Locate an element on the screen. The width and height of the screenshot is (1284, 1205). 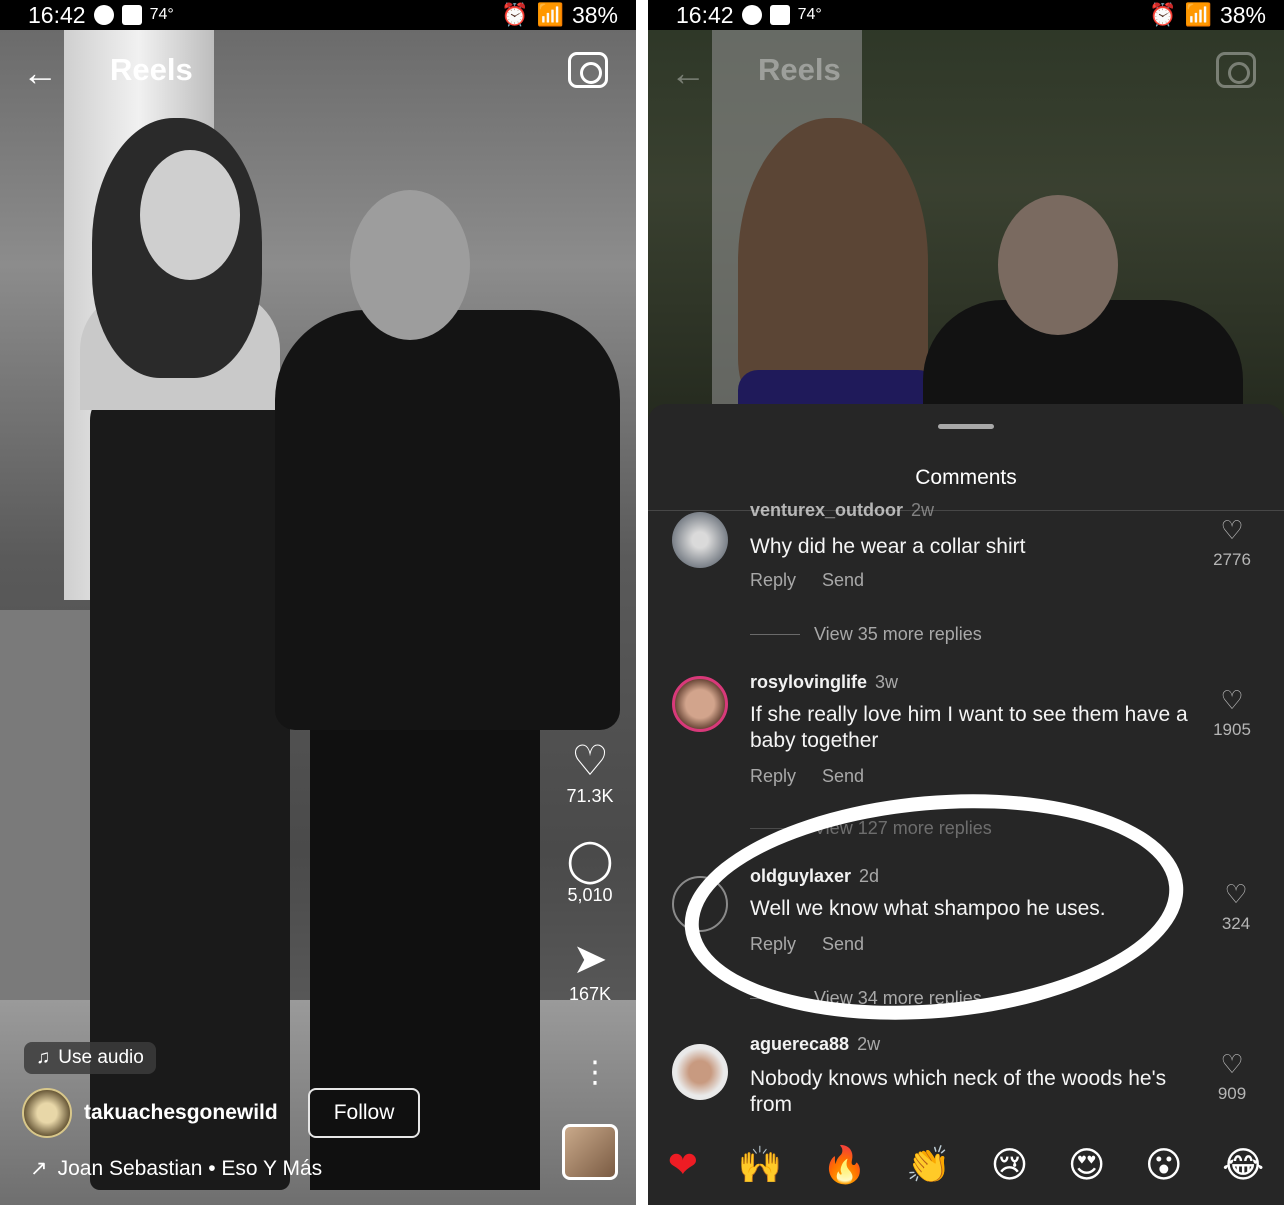
music-note-icon: ♫ is located at coordinates (43, 1057).